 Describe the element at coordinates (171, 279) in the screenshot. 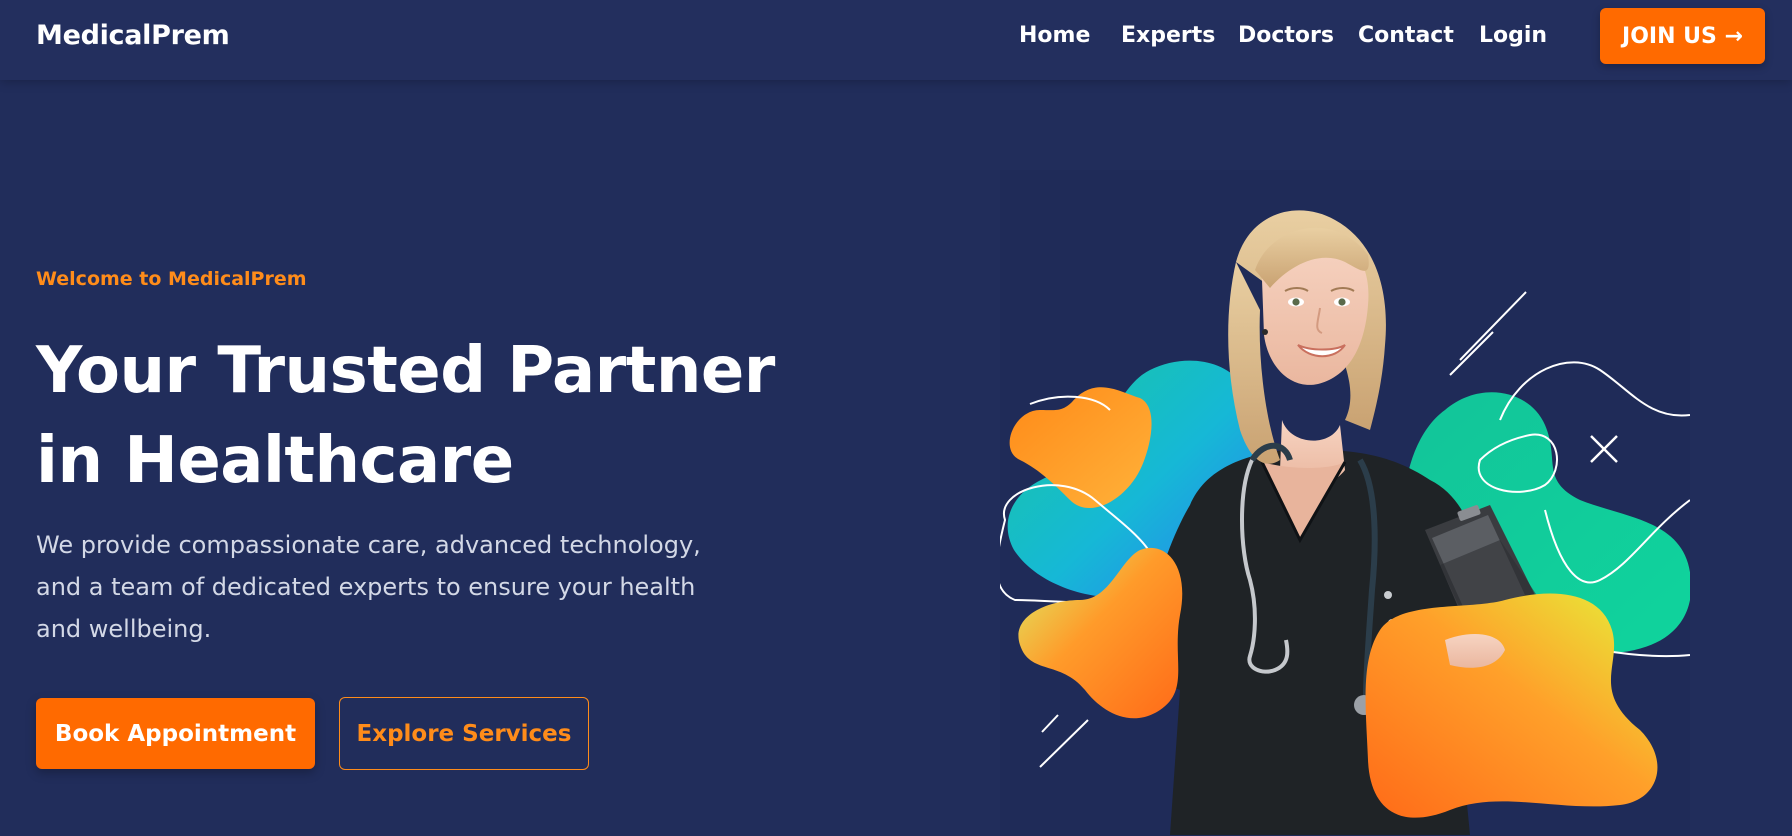

I see `hero-eyebrow: Welcome to MedicalPrem` at that location.